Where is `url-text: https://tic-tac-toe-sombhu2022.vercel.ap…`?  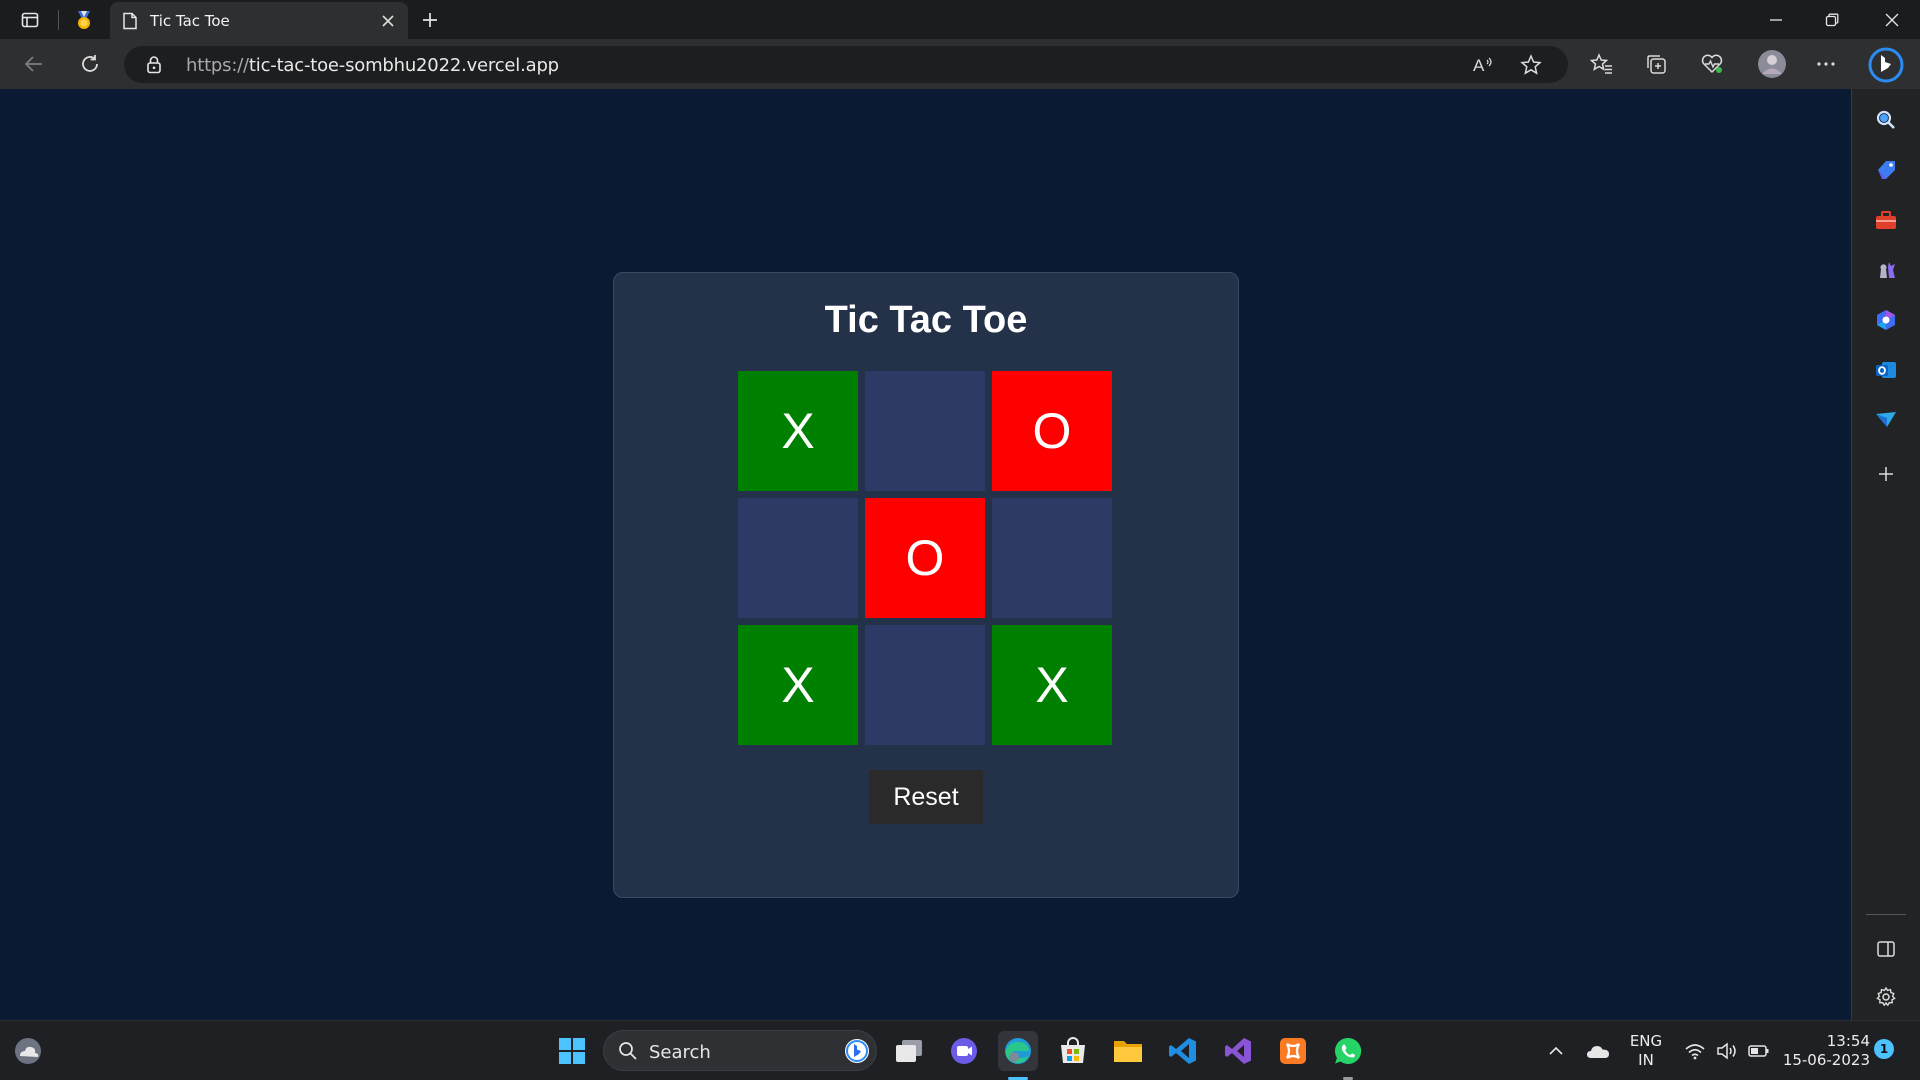 url-text: https://tic-tac-toe-sombhu2022.vercel.ap… is located at coordinates (372, 65).